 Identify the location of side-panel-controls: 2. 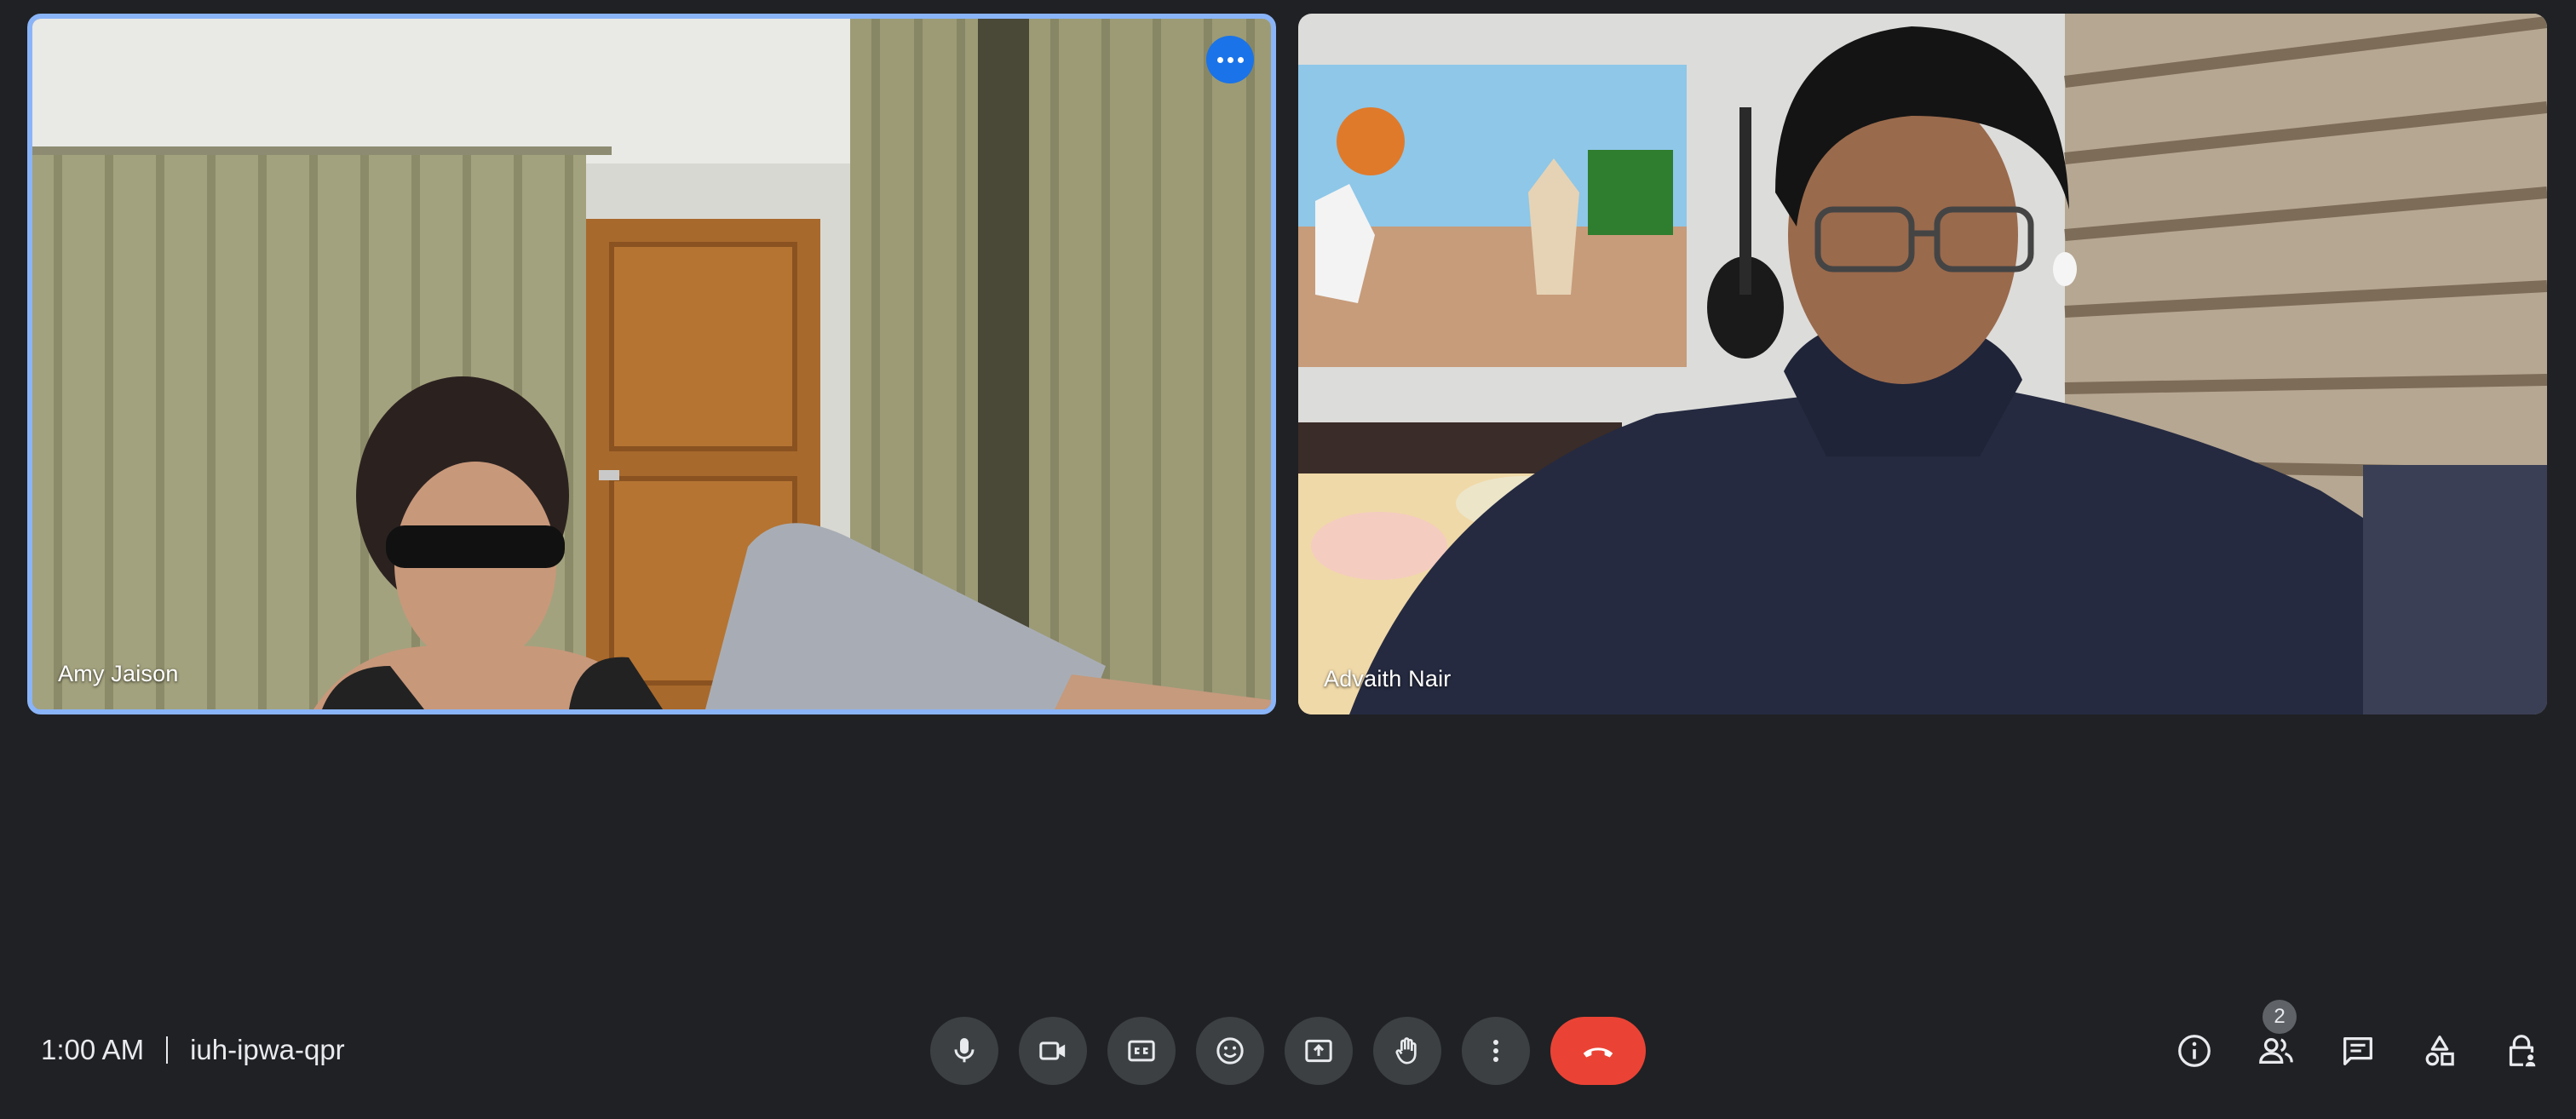
(2358, 1042).